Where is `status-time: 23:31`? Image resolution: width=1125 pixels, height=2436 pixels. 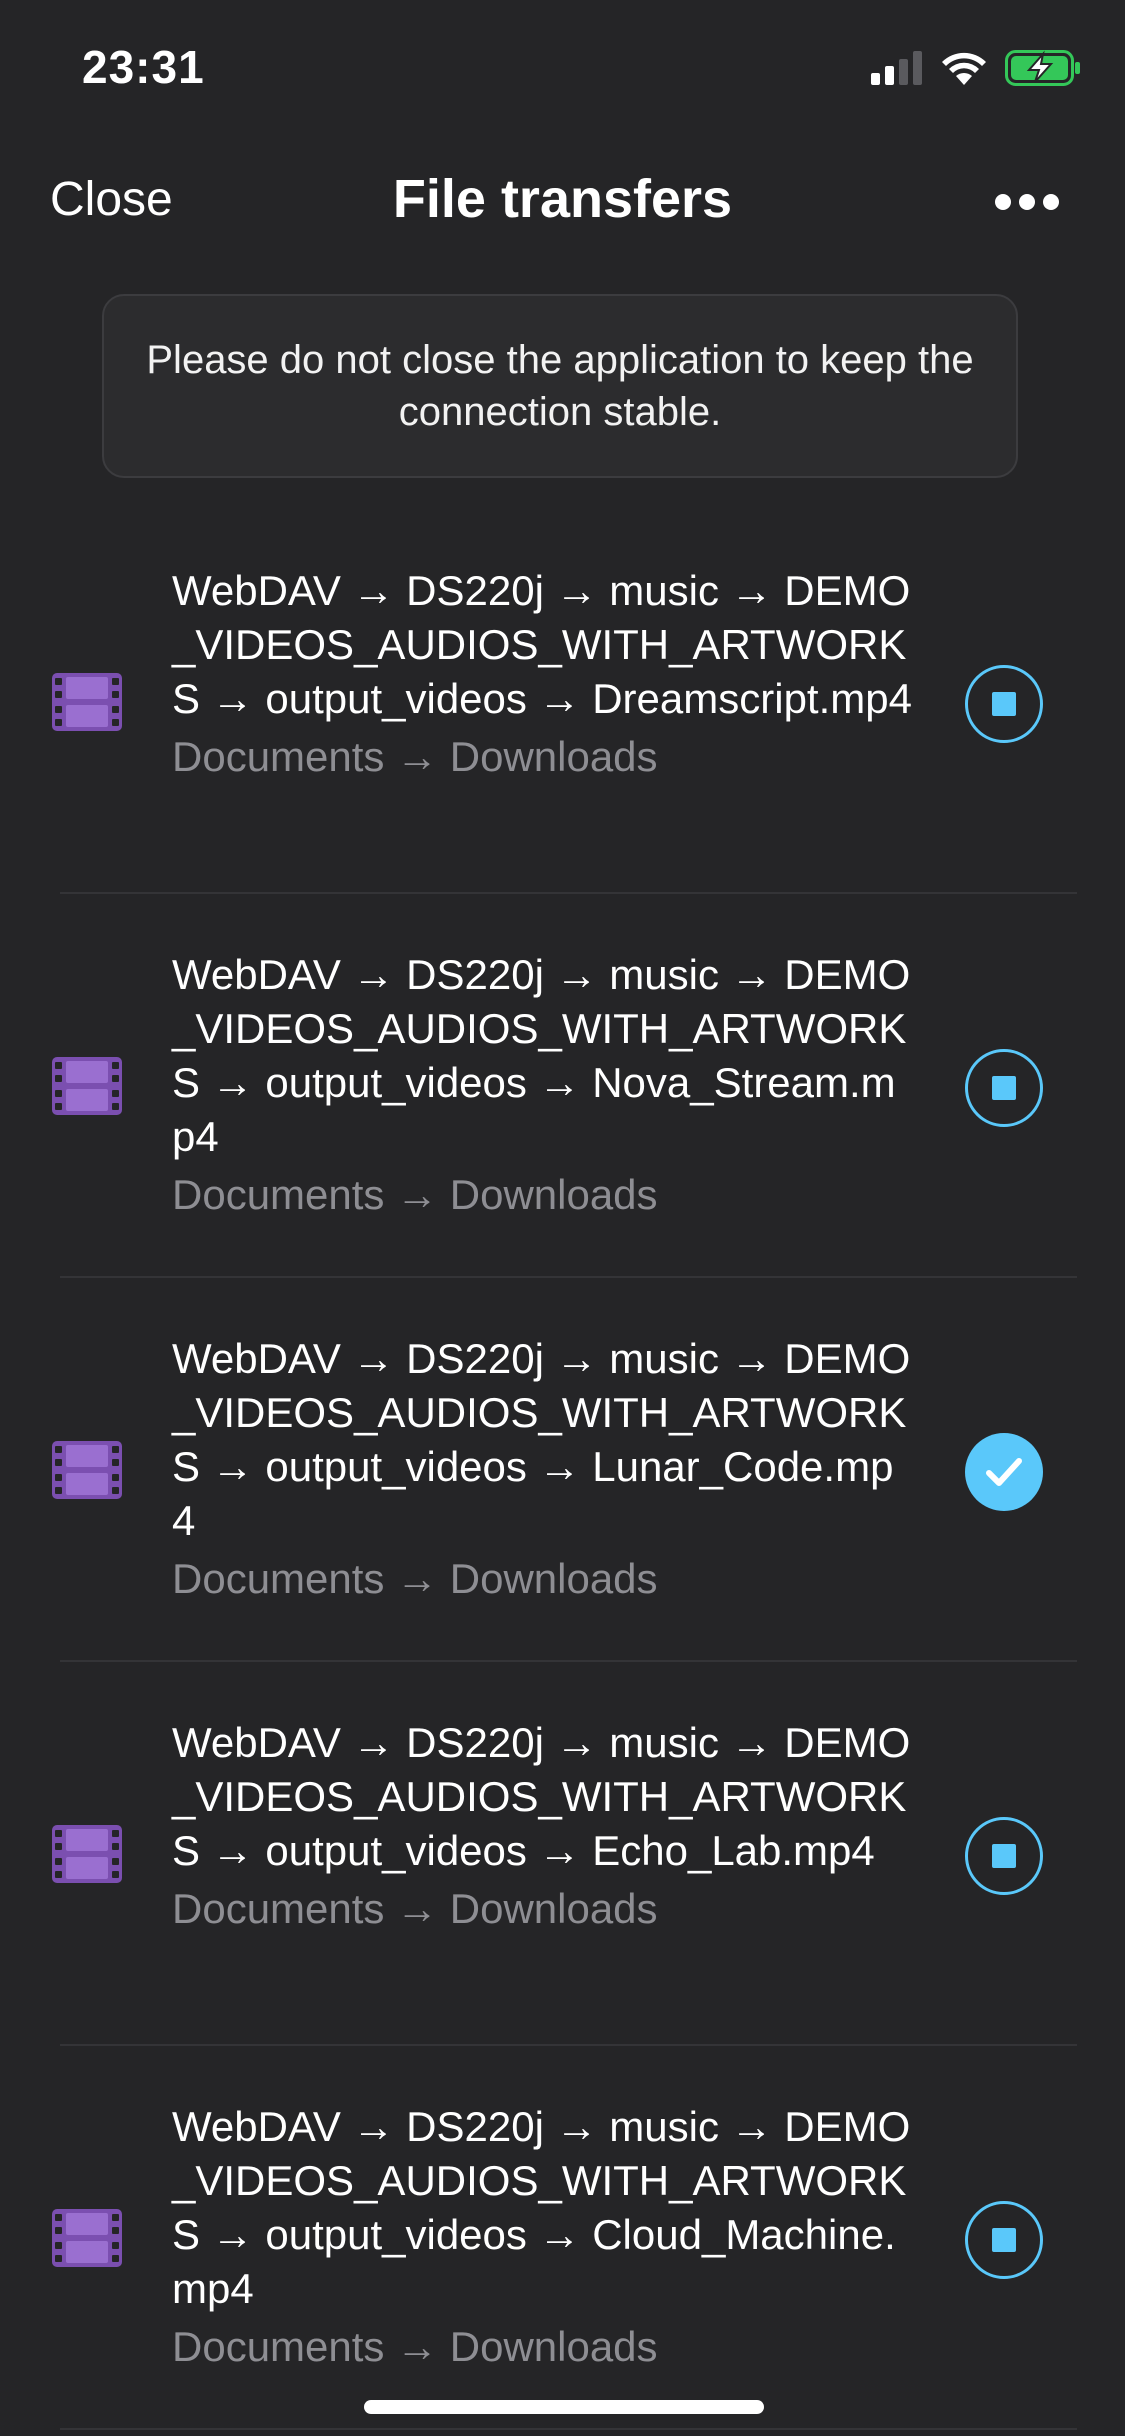
status-time: 23:31 is located at coordinates (143, 67).